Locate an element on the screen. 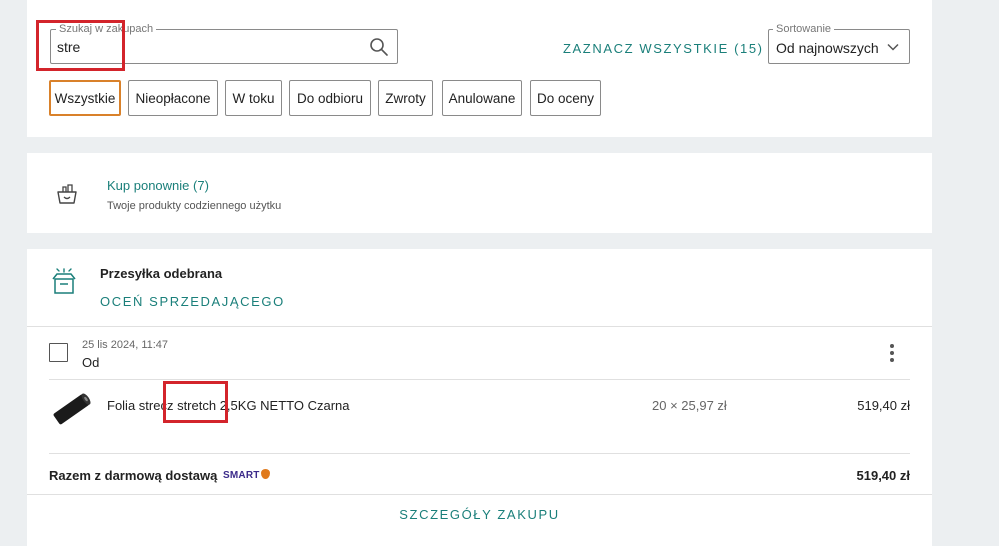  filter-chip-all: Wszystkie is located at coordinates (85, 98).